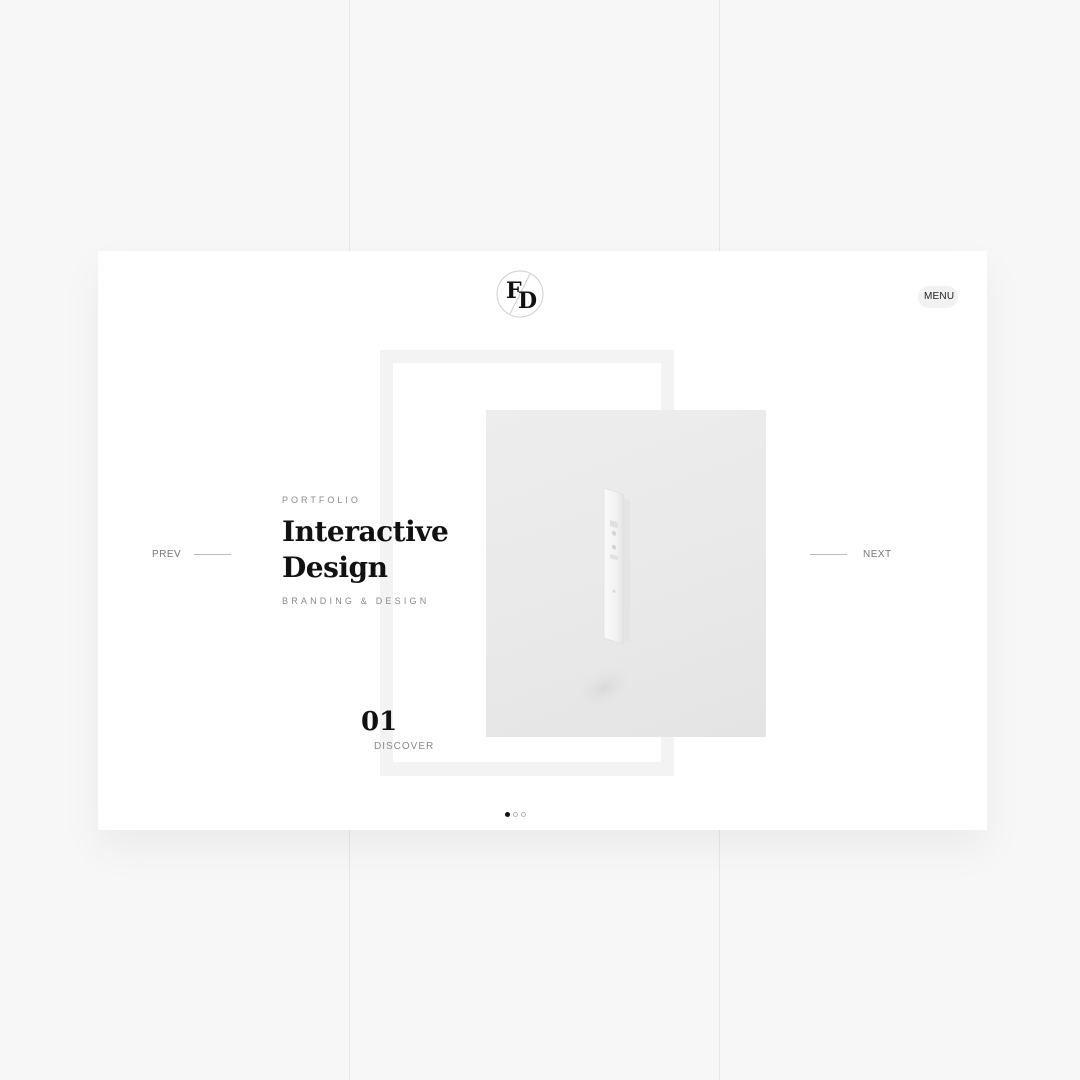  I want to click on svg-text: D, so click(527, 301).